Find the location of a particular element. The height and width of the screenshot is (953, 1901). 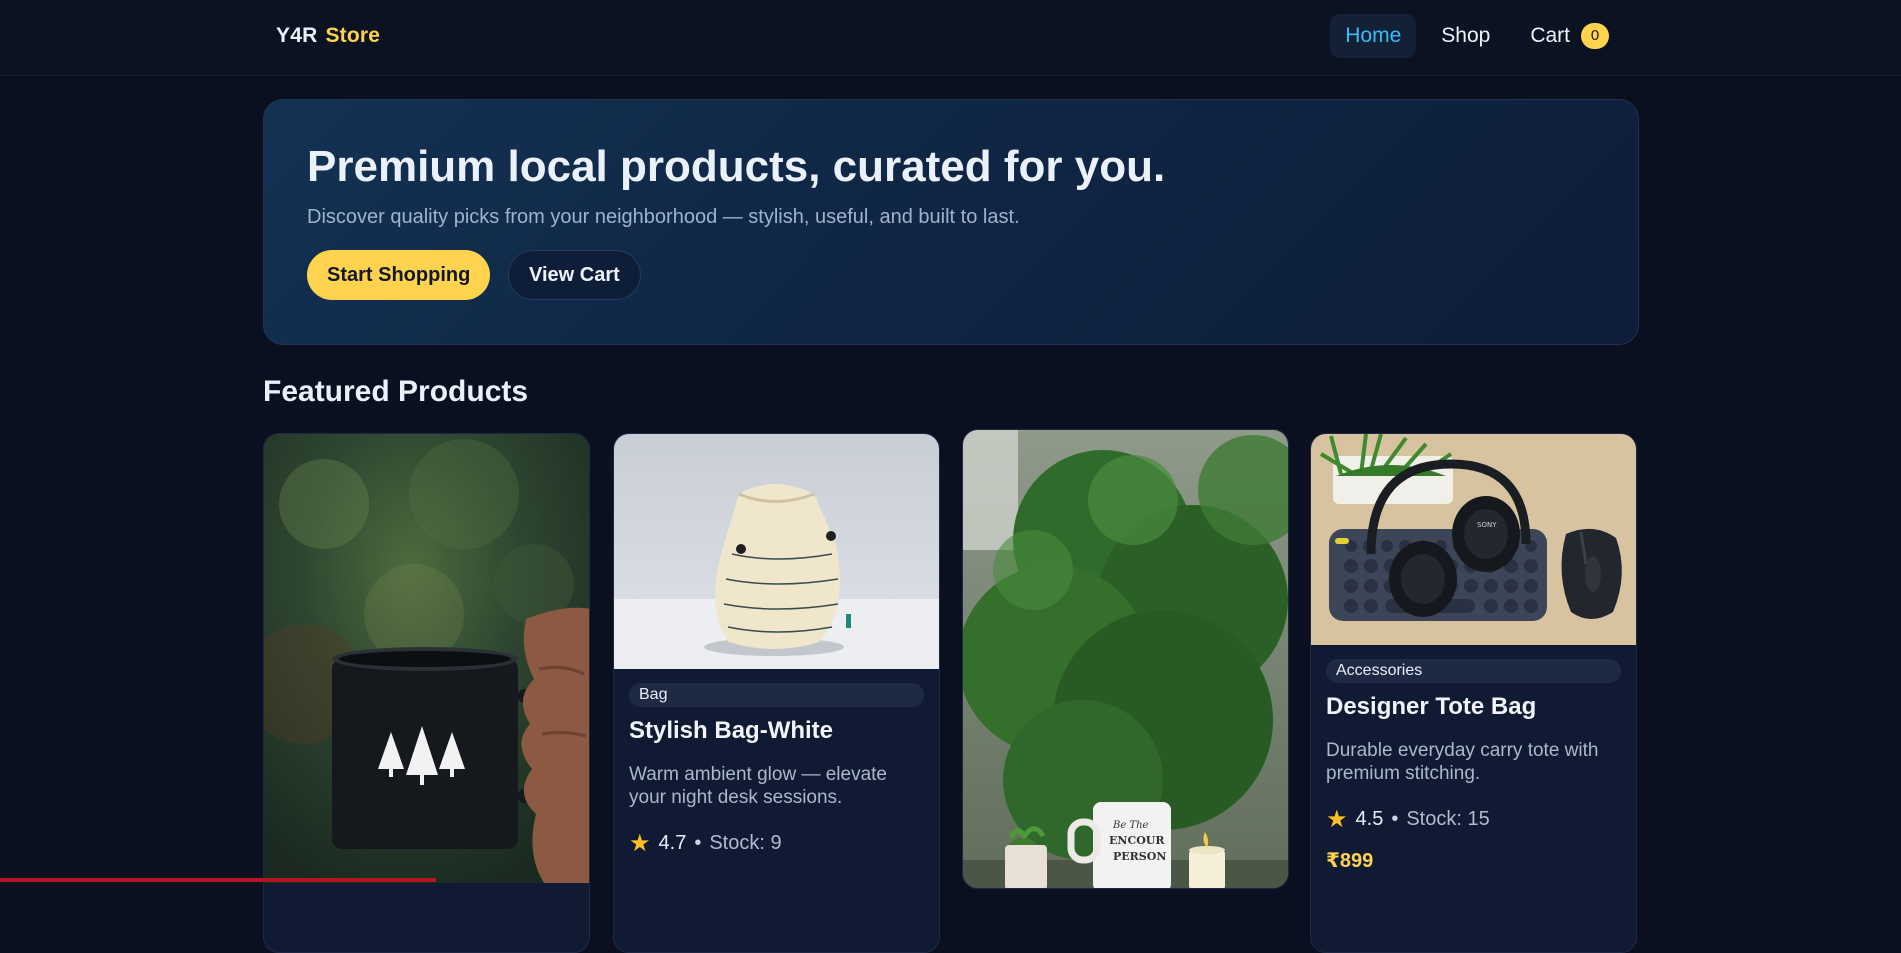

product-image-tree: Be The ENCOUR PERSON is located at coordinates (1125, 659).